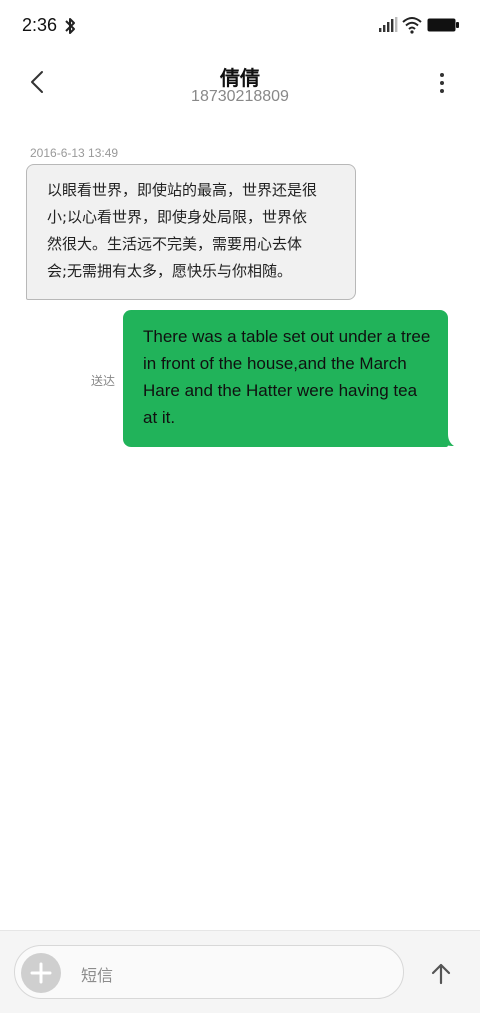 Image resolution: width=480 pixels, height=1013 pixels. I want to click on message-line: 会;无需拥有太多，愿快乐与你相随。, so click(170, 271).